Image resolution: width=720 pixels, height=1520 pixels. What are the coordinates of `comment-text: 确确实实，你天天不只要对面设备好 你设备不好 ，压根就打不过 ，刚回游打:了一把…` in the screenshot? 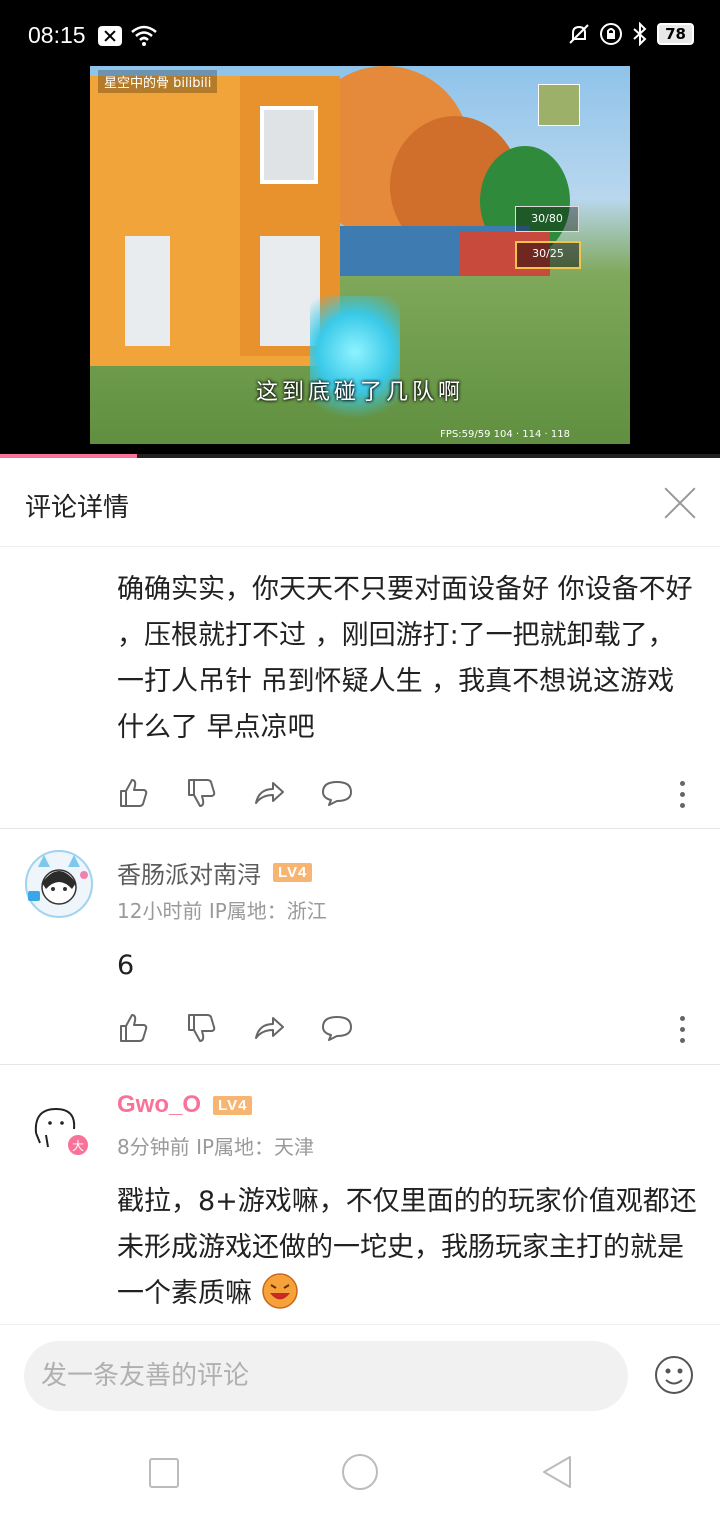 It's located at (405, 658).